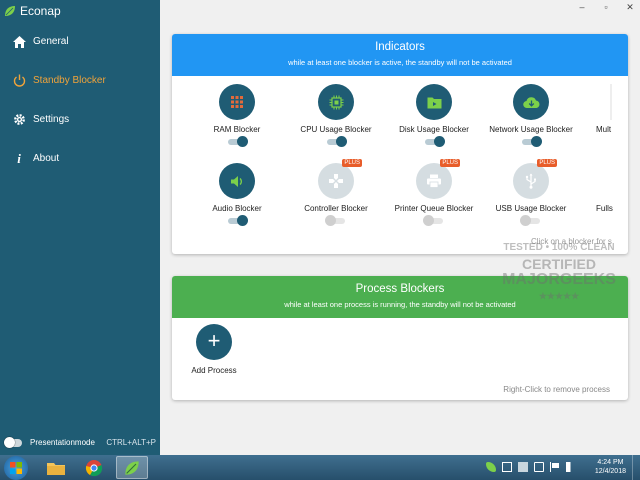 Image resolution: width=640 pixels, height=480 pixels. I want to click on volume-tray-icon, so click(571, 467).